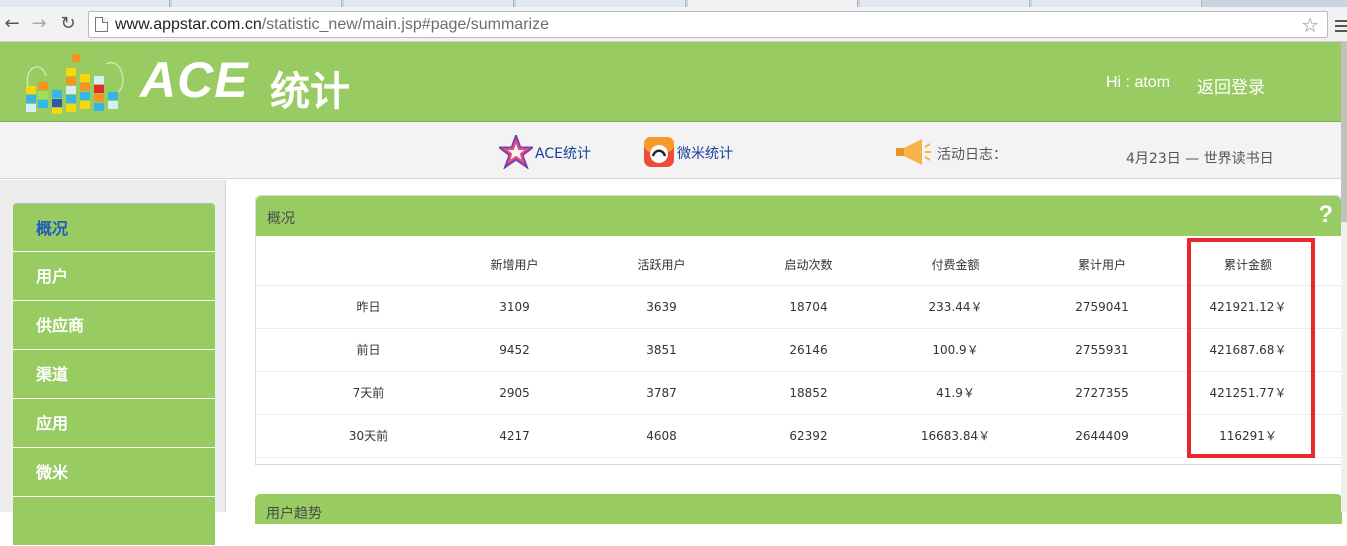  I want to click on scrollbar-thumb, so click(1344, 132).